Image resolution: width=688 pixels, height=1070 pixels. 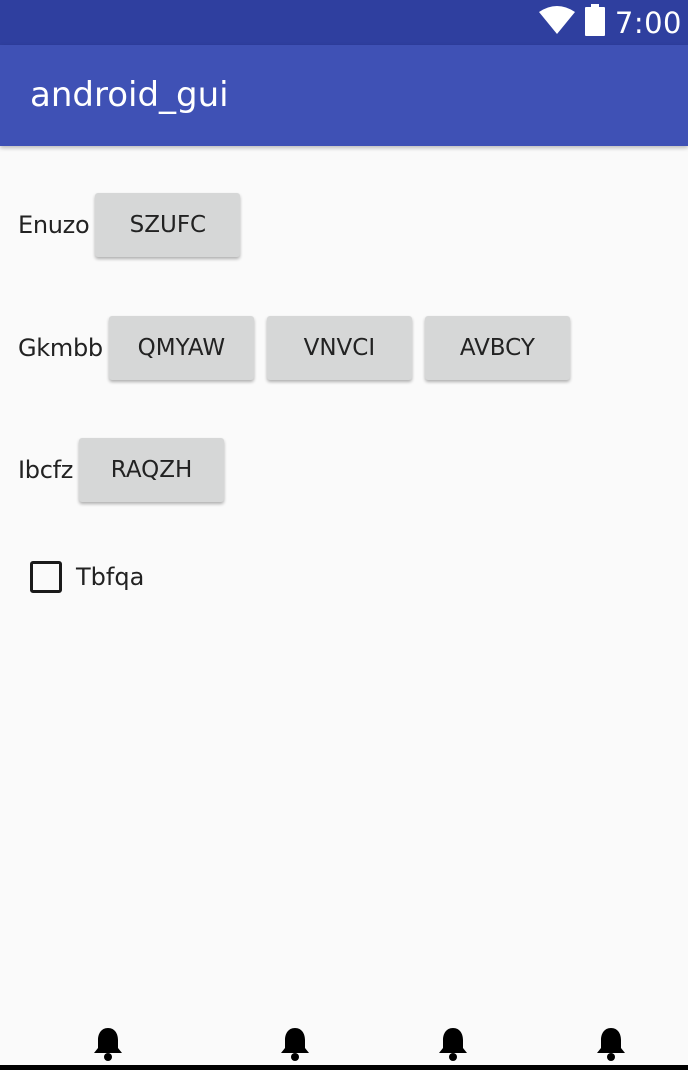 I want to click on app-title: android_gui, so click(x=129, y=95).